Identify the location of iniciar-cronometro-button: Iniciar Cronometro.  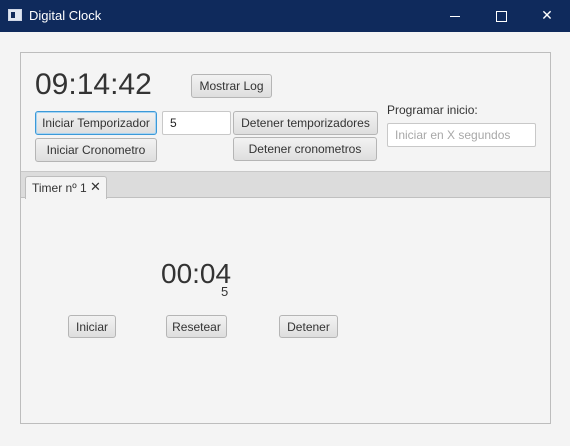
(96, 150).